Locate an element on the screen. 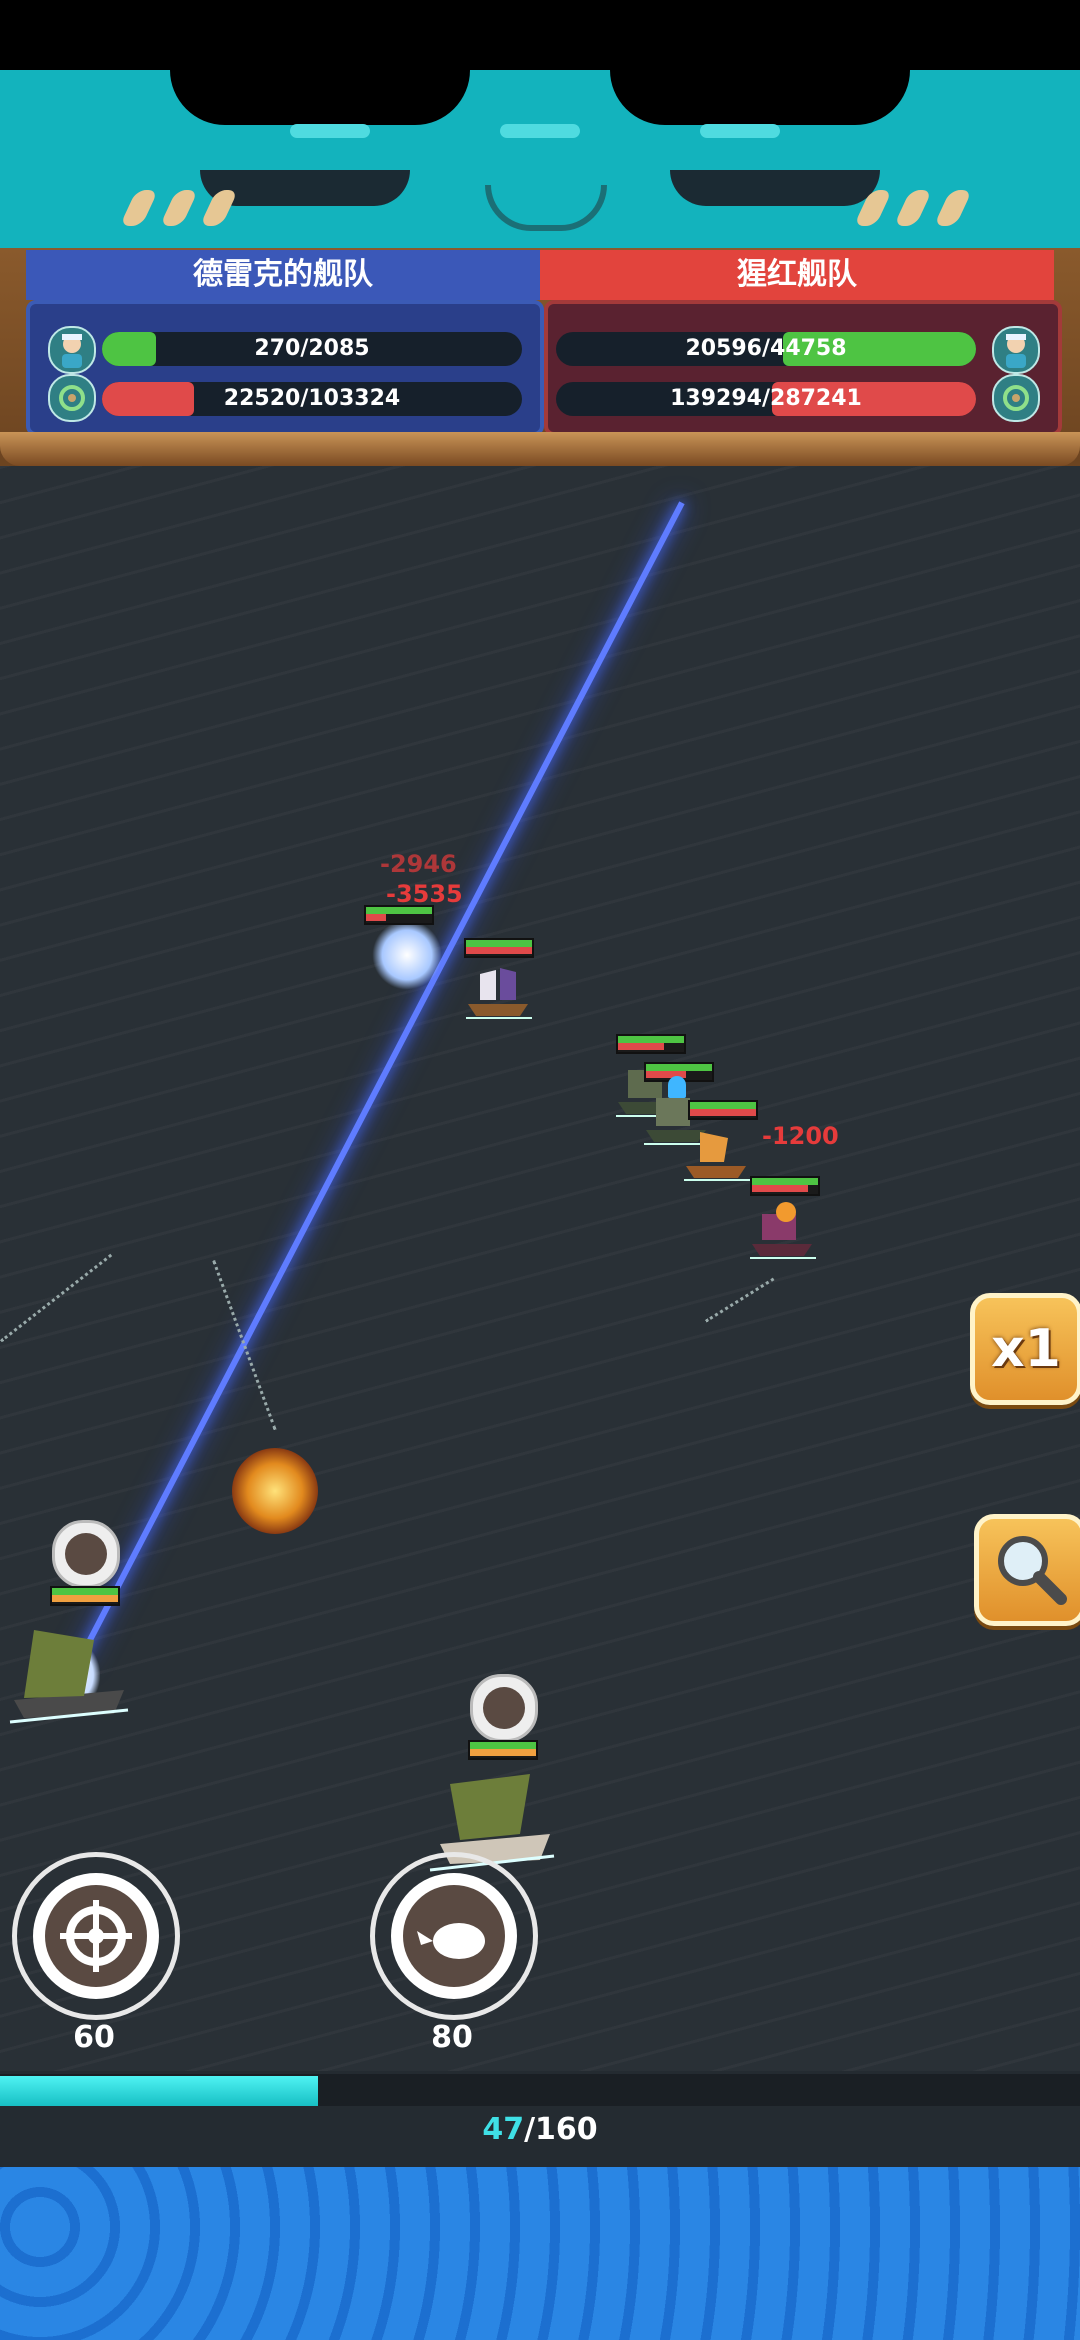 The height and width of the screenshot is (2340, 1080). energy-current: 47 is located at coordinates (503, 2129).